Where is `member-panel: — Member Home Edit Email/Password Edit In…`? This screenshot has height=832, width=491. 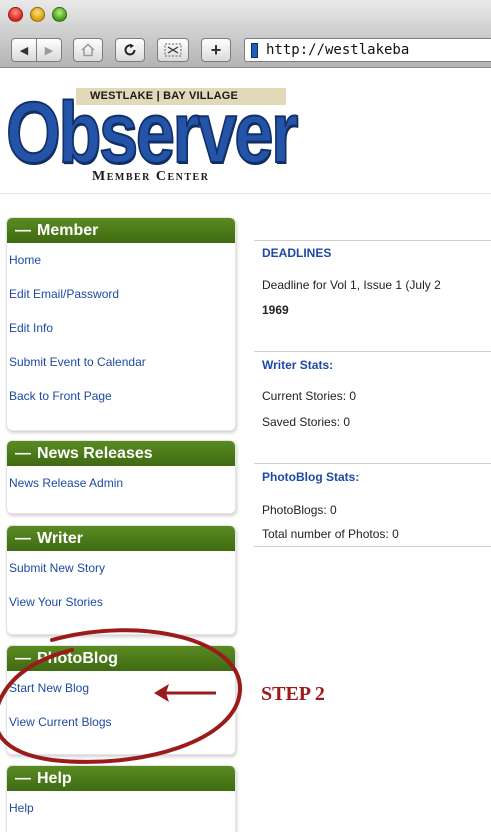 member-panel: — Member Home Edit Email/Password Edit In… is located at coordinates (121, 324).